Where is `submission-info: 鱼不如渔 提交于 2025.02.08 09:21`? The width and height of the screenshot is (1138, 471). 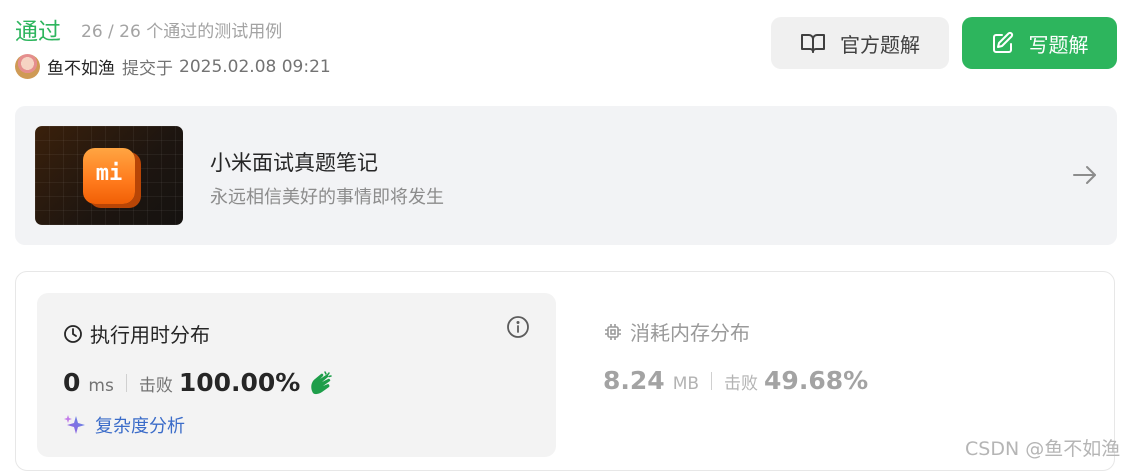
submission-info: 鱼不如渔 提交于 2025.02.08 09:21 is located at coordinates (173, 66).